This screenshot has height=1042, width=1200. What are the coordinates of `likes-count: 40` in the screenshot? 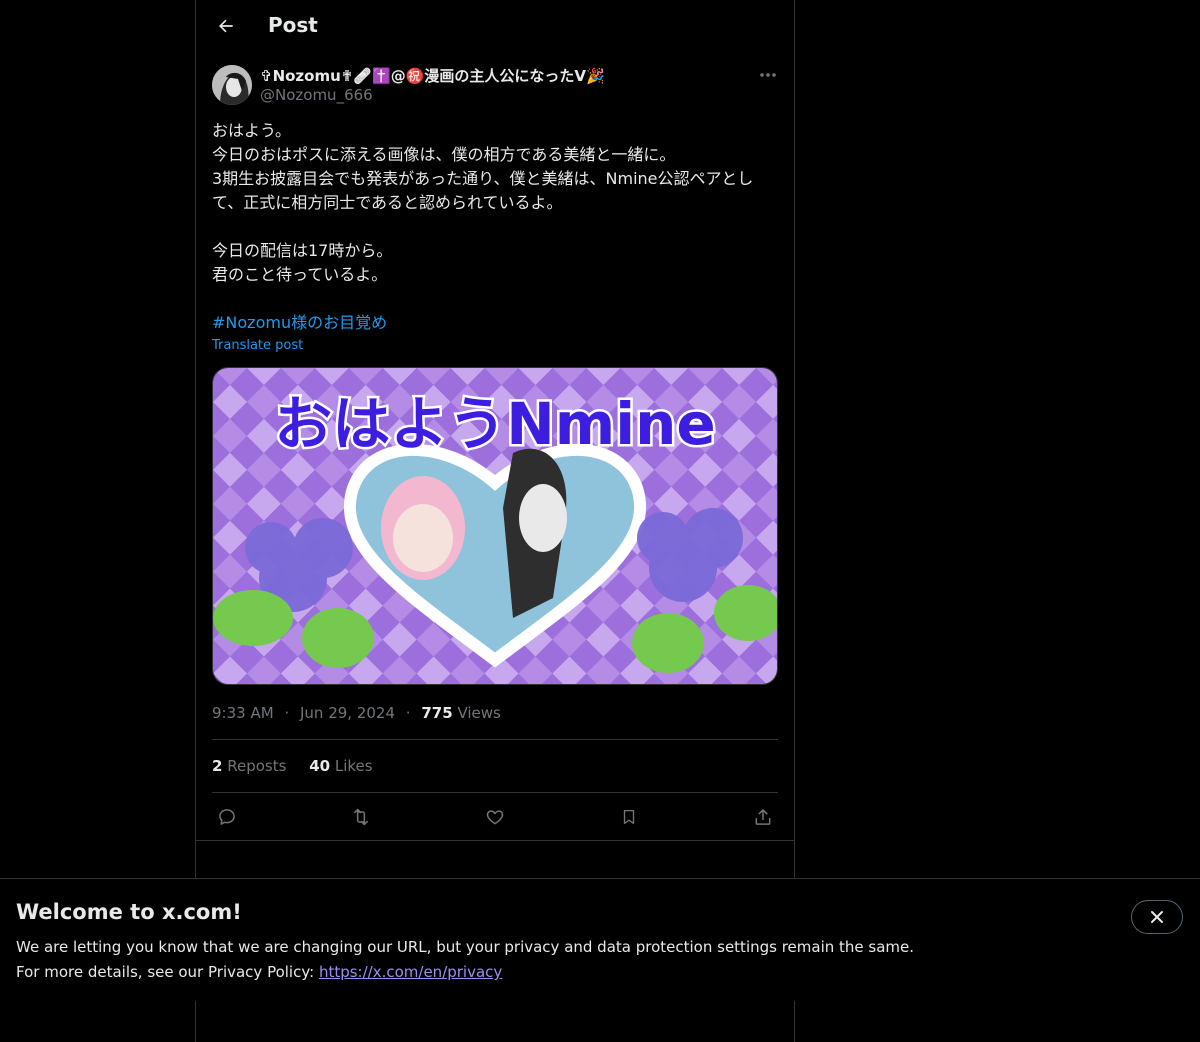 It's located at (320, 766).